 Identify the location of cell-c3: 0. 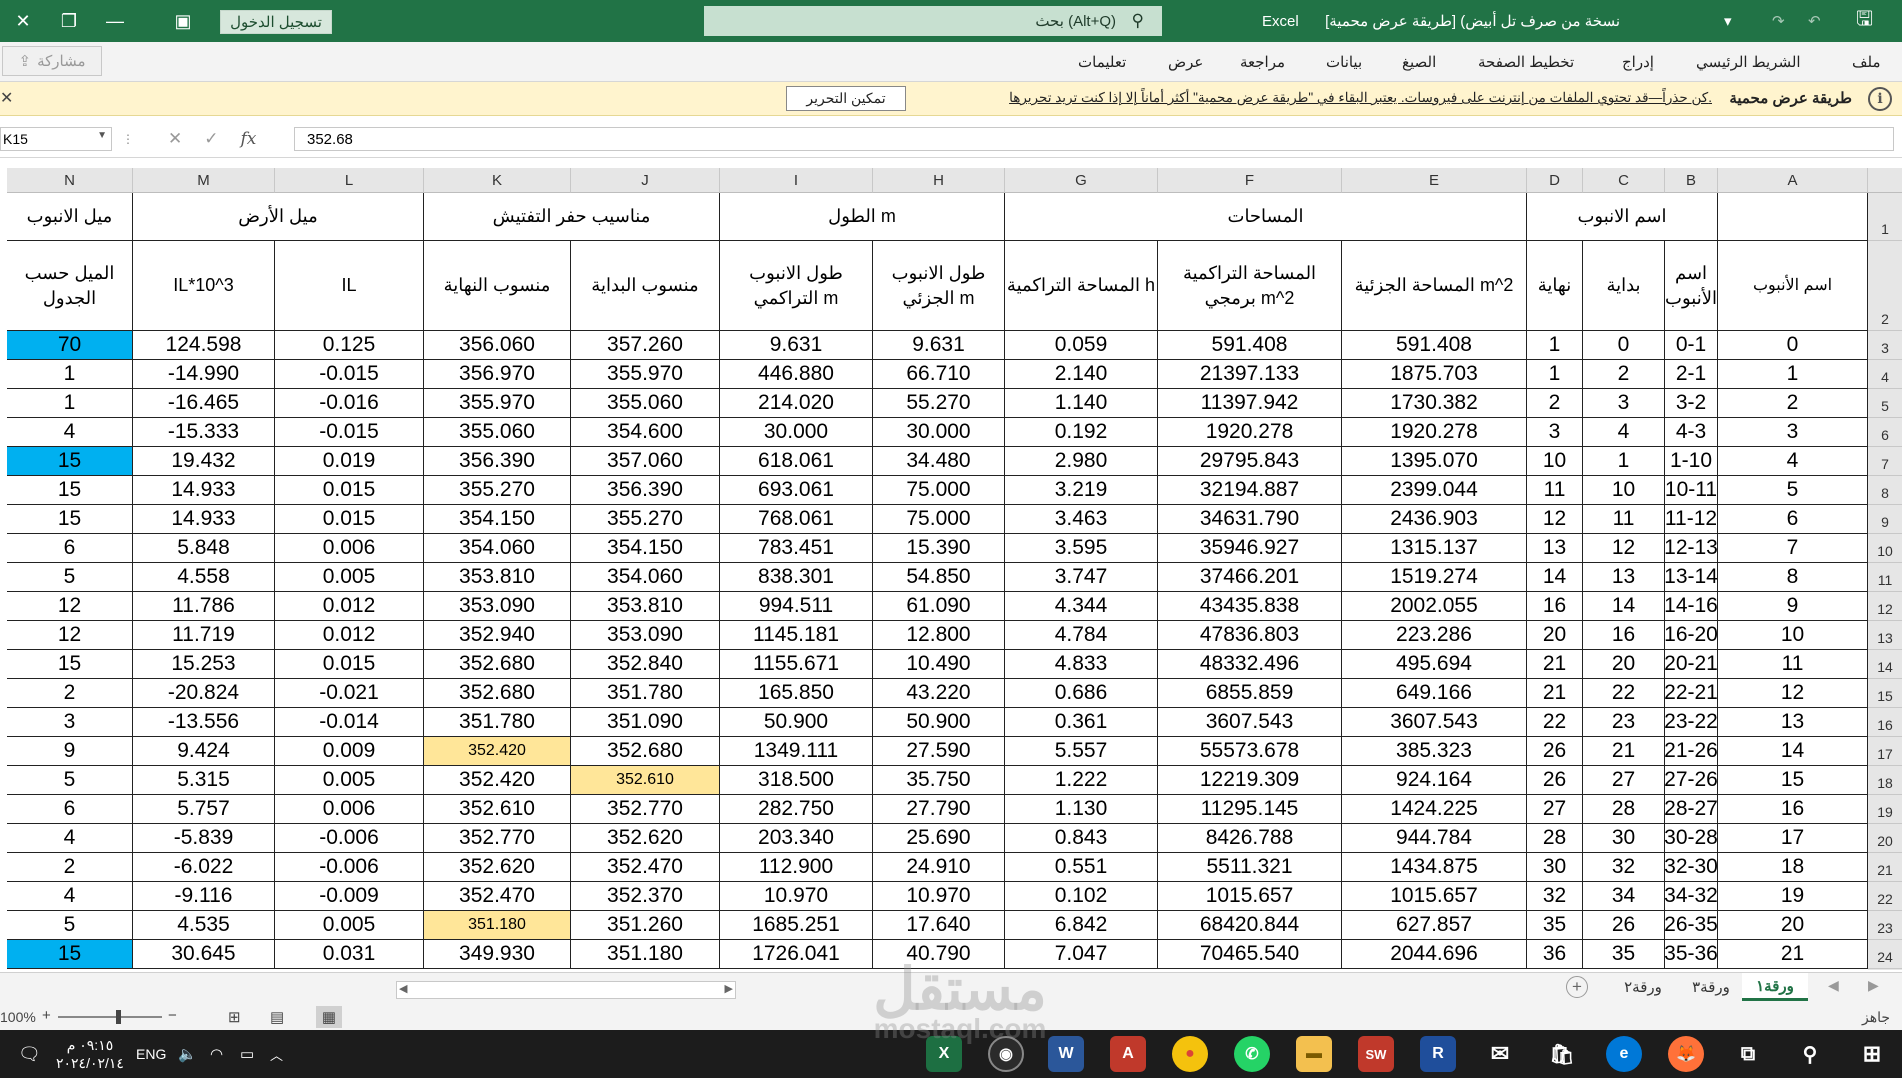
(1624, 345).